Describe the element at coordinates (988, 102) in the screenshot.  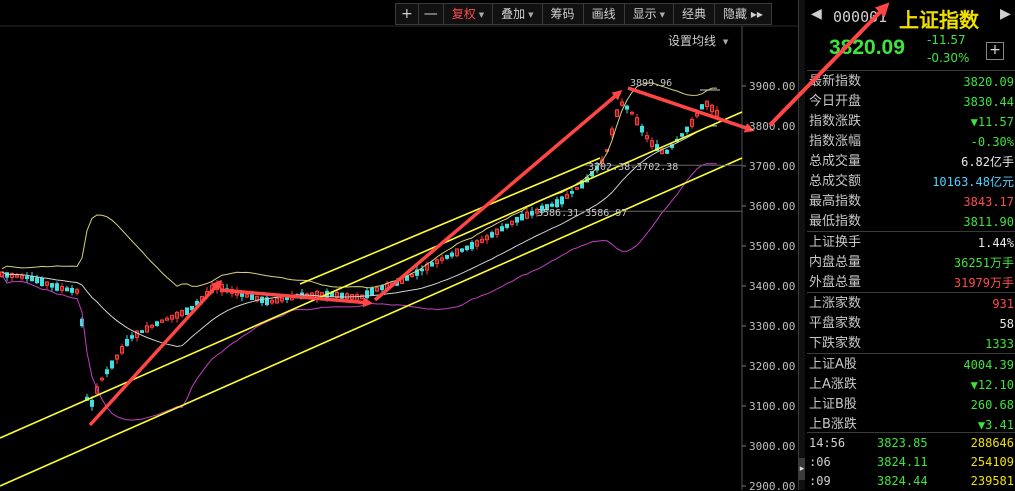
I see `stat-value: 3830.44` at that location.